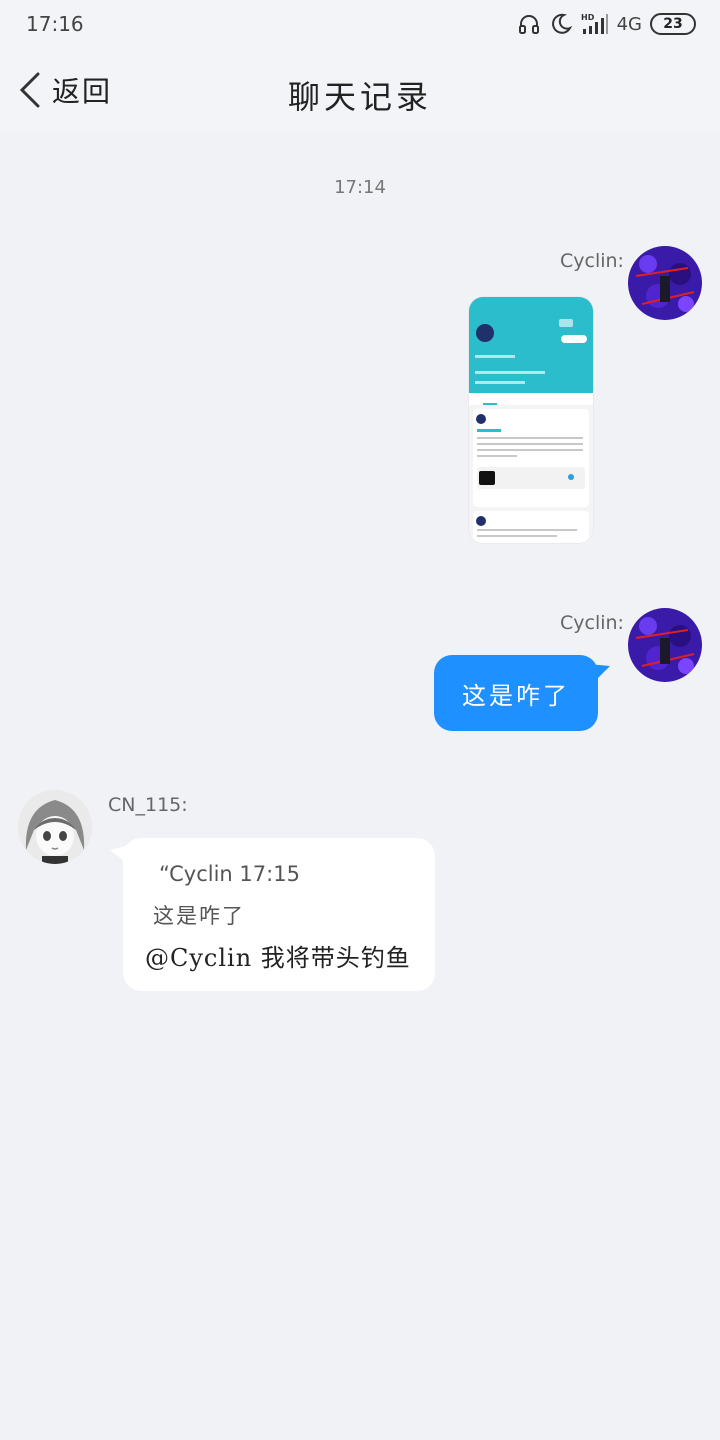 This screenshot has width=720, height=1440. What do you see at coordinates (278, 958) in the screenshot?
I see `reply-text: @Cyclin 我将带头钓鱼` at bounding box center [278, 958].